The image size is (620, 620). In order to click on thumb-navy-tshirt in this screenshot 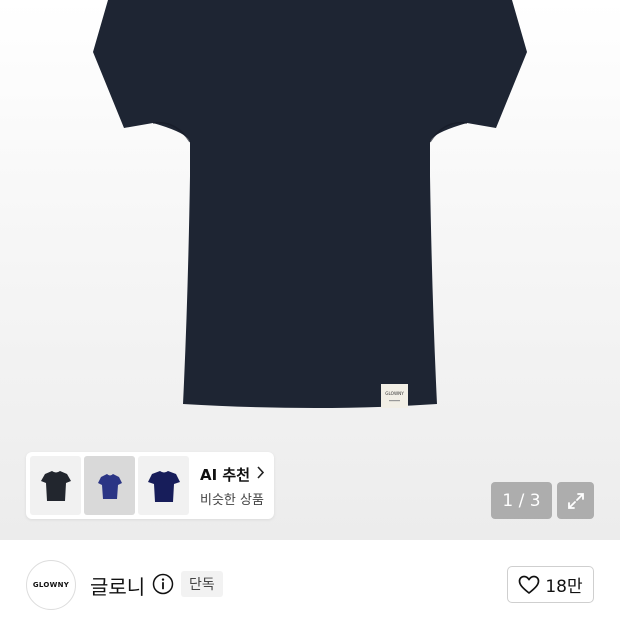, I will do `click(163, 485)`.